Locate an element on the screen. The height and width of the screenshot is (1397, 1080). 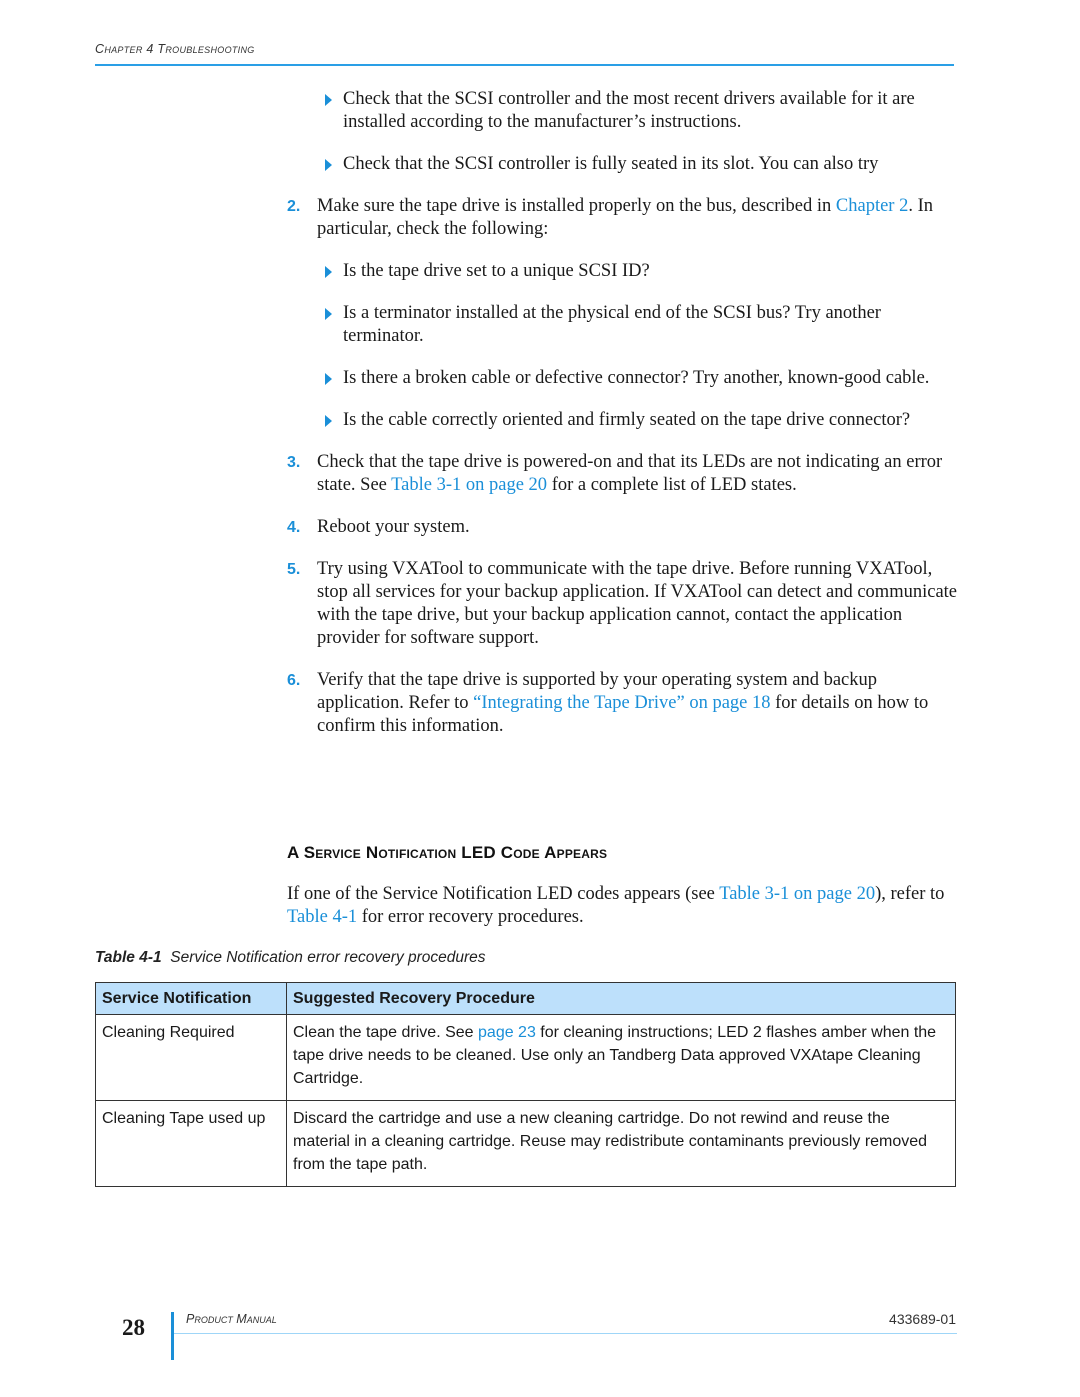
notification-cell: Cleaning Required is located at coordinates (191, 1057).